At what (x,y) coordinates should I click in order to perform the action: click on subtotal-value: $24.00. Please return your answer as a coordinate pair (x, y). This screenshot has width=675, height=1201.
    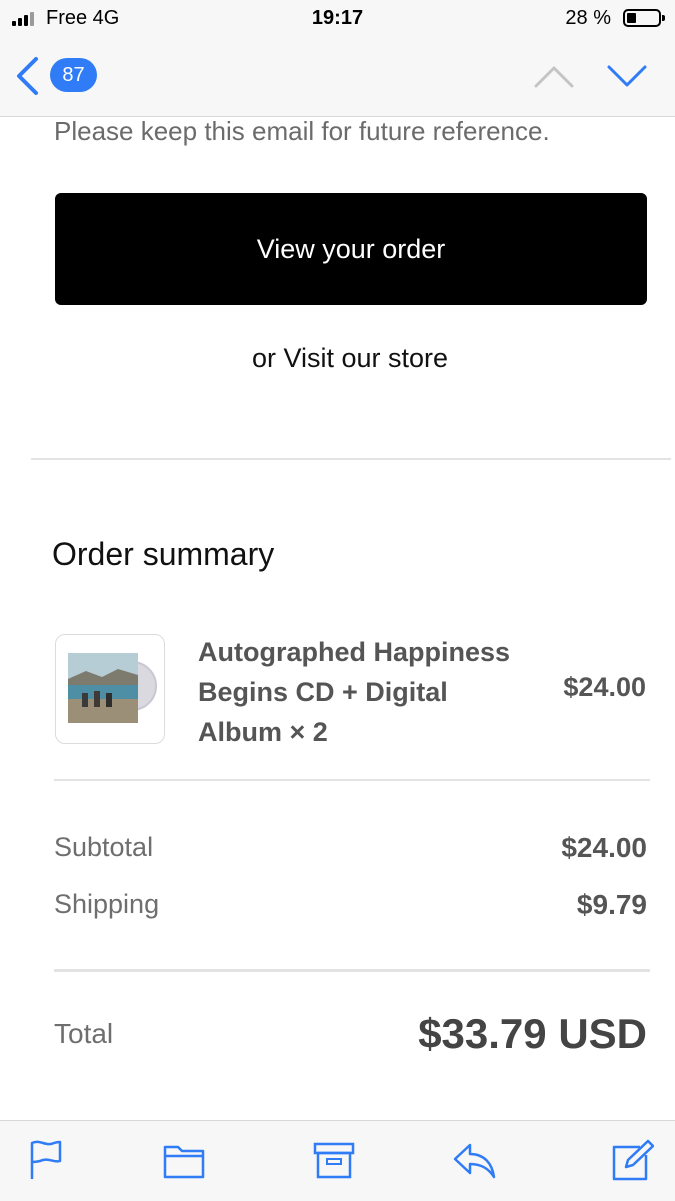
    Looking at the image, I should click on (604, 847).